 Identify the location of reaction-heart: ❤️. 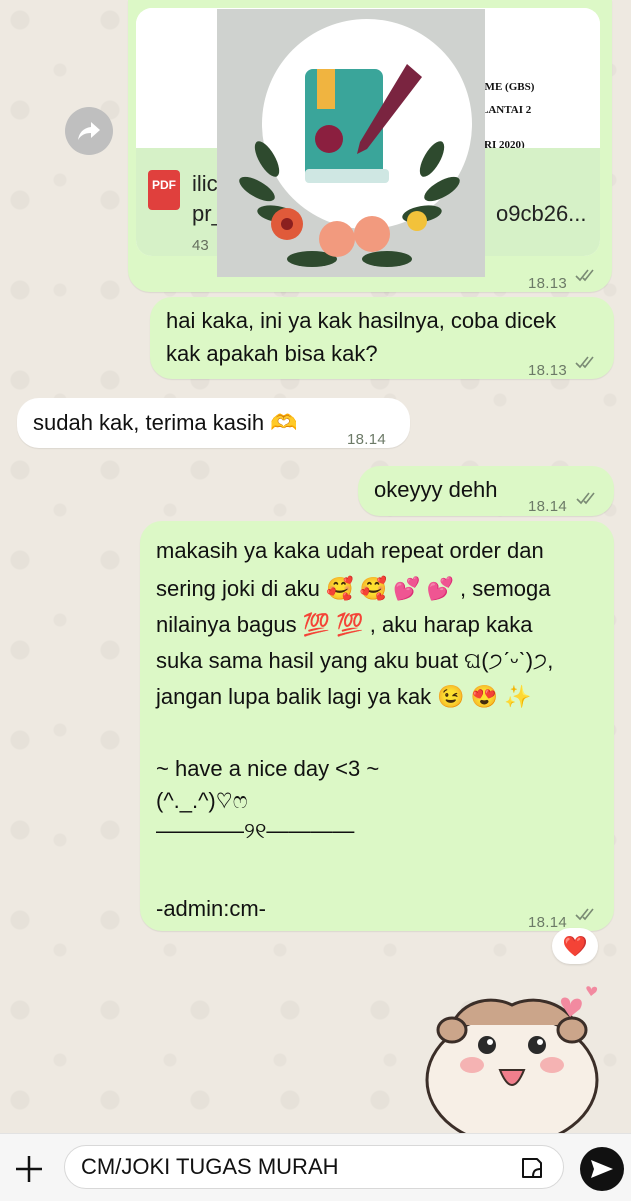
(575, 946).